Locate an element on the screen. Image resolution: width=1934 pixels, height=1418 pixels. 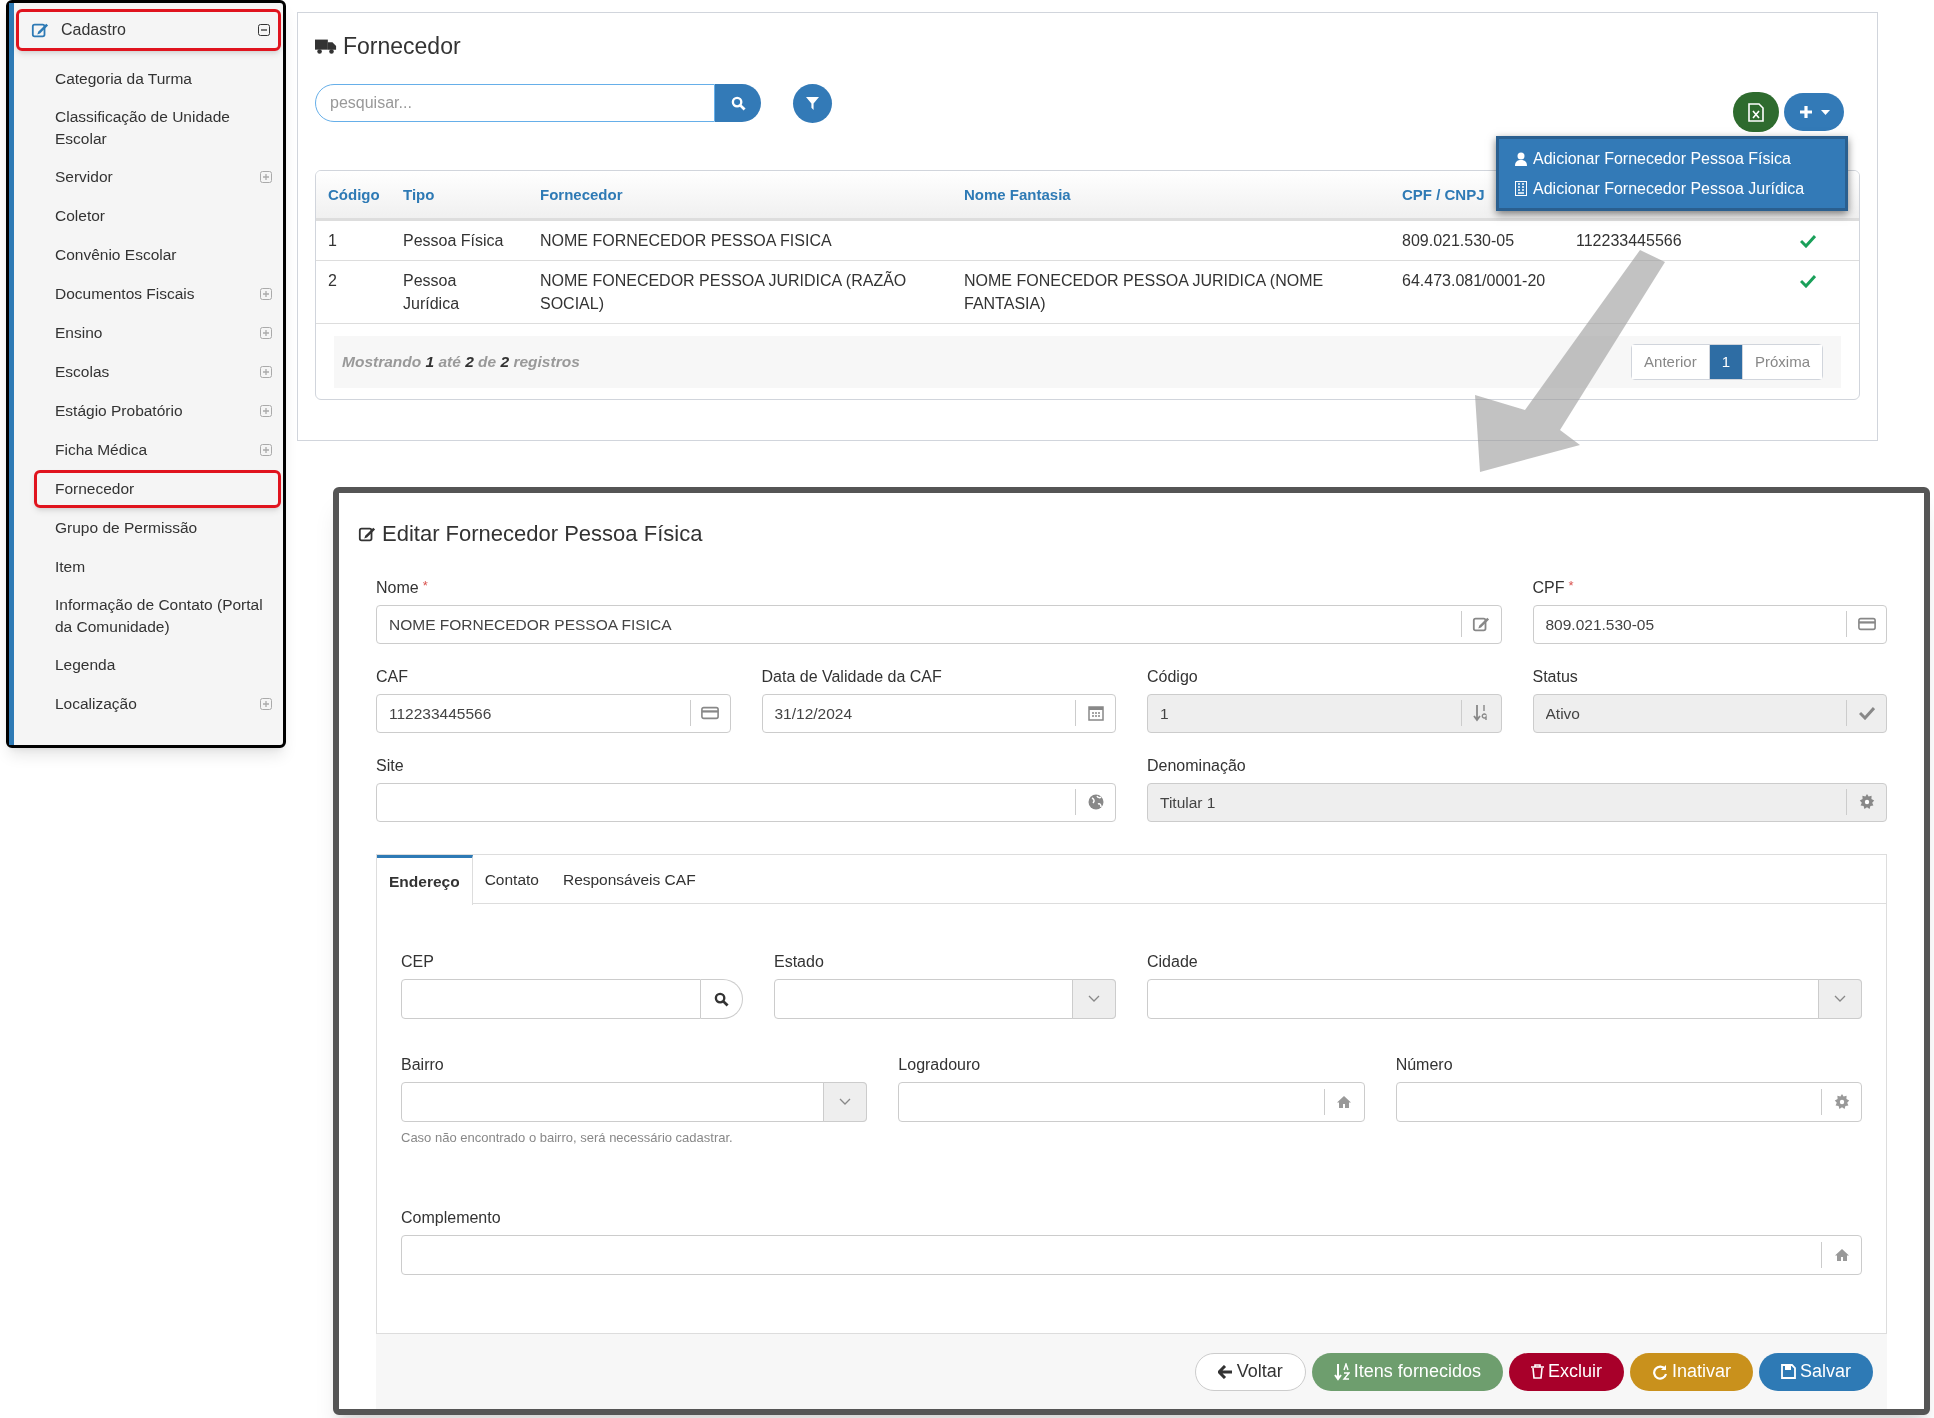
globe-icon is located at coordinates (1095, 802).